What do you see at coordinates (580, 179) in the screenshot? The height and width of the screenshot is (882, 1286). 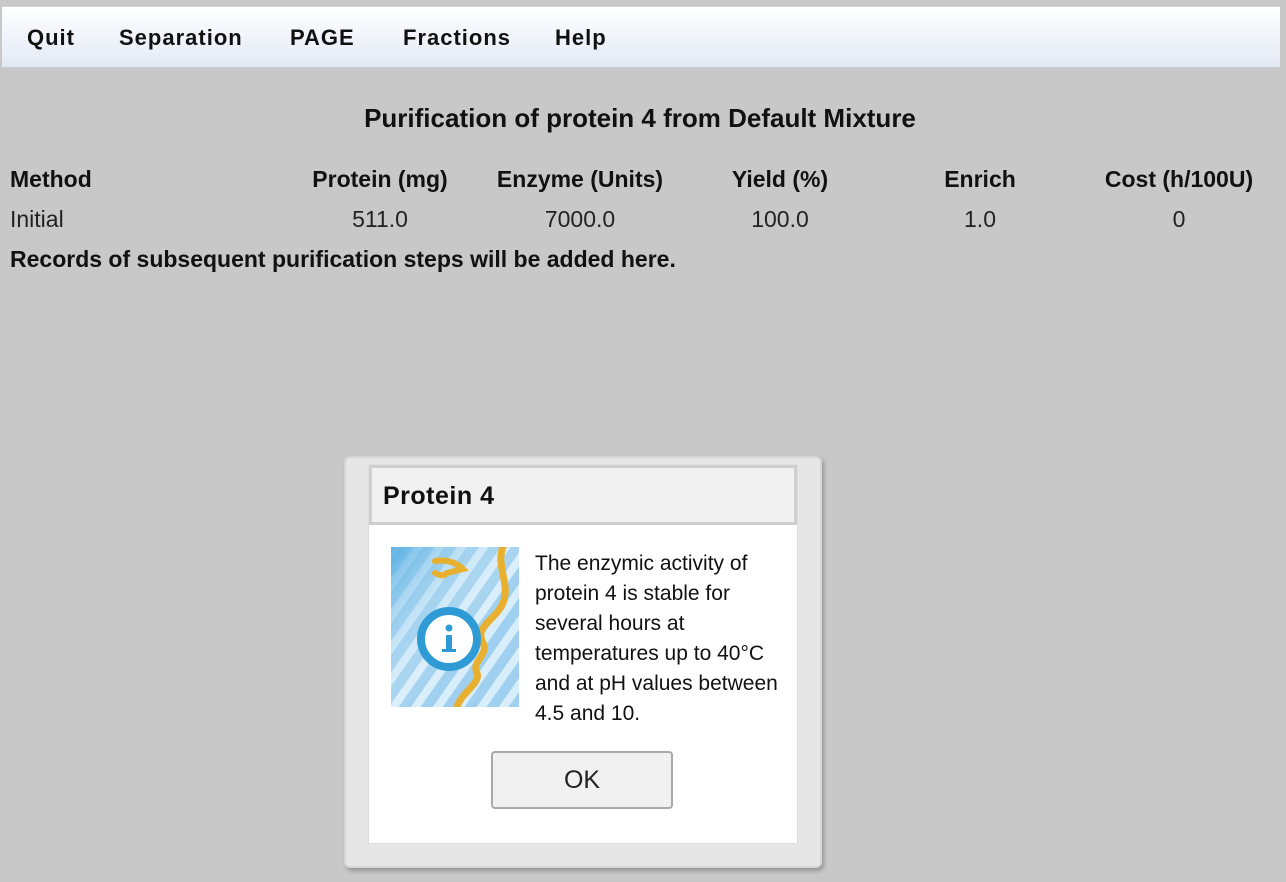 I see `column-header-enzyme: Enzyme (Units)` at bounding box center [580, 179].